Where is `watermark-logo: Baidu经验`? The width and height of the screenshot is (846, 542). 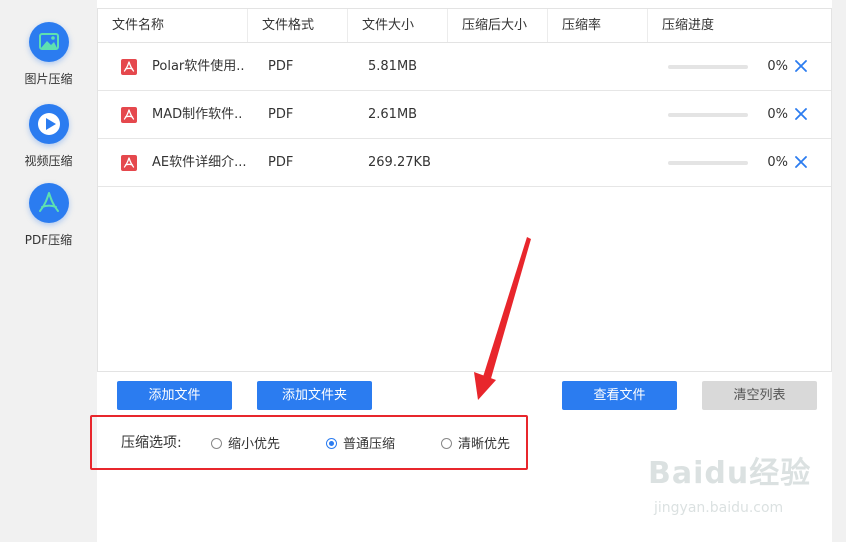 watermark-logo: Baidu经验 is located at coordinates (730, 473).